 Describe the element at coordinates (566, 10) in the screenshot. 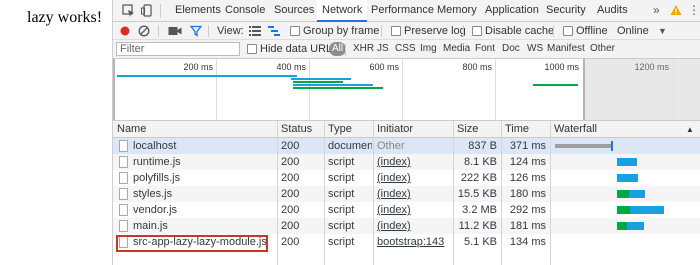

I see `tab-security: Security` at that location.